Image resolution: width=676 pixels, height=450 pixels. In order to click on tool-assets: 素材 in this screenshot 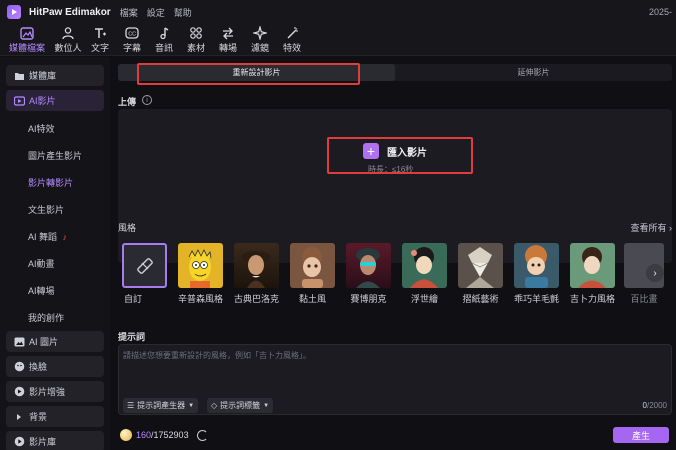, I will do `click(196, 40)`.